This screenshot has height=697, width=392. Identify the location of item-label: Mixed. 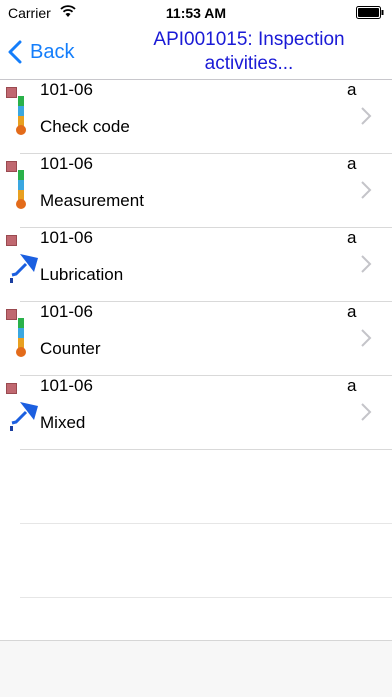
(63, 422).